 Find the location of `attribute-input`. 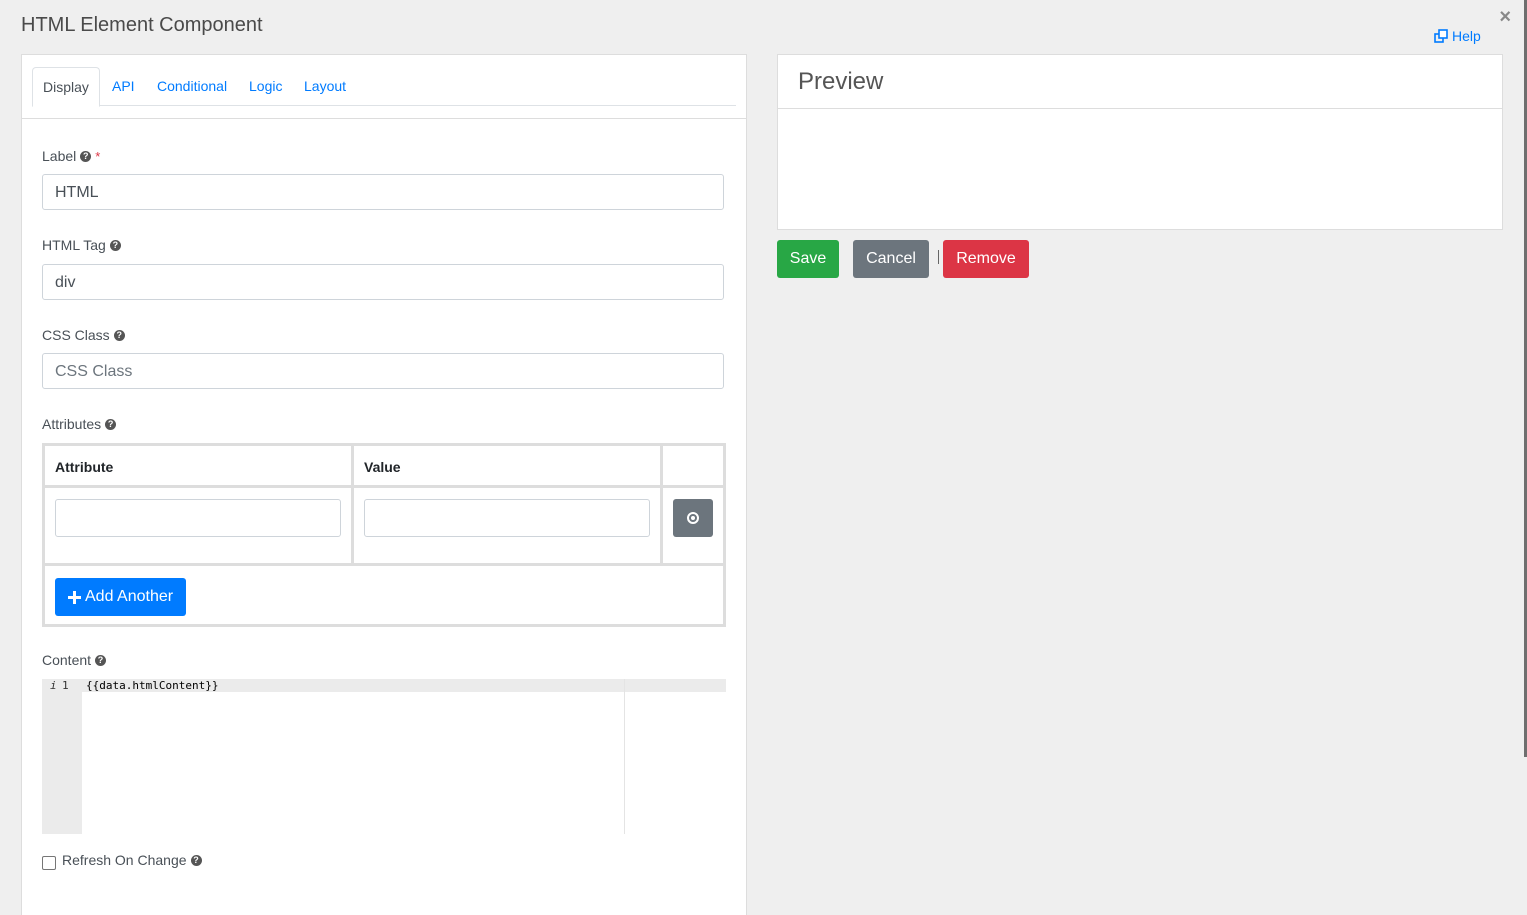

attribute-input is located at coordinates (198, 518).